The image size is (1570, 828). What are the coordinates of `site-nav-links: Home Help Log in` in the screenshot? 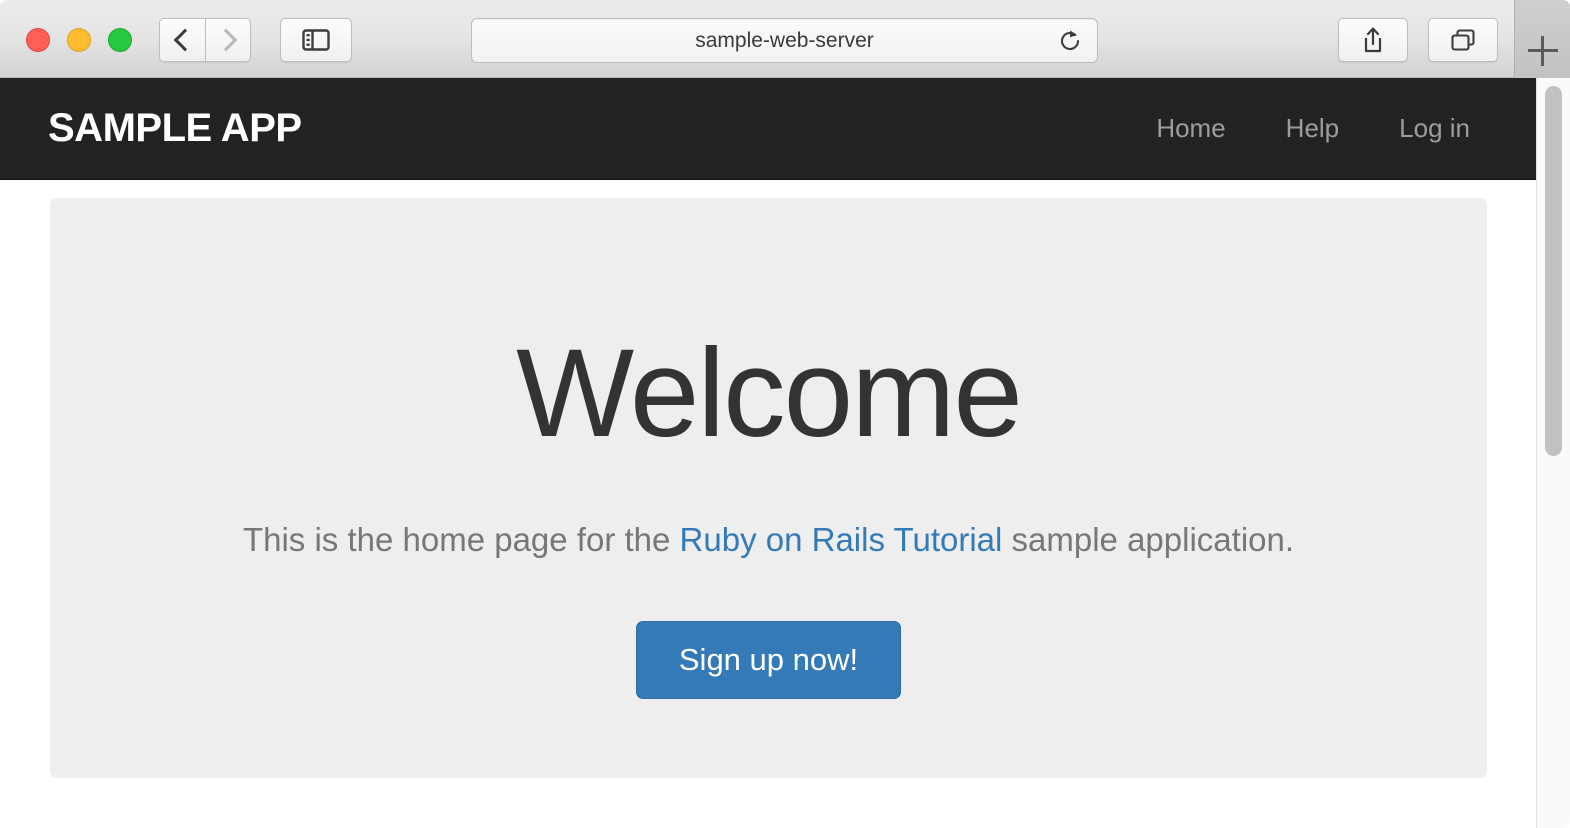 It's located at (1313, 128).